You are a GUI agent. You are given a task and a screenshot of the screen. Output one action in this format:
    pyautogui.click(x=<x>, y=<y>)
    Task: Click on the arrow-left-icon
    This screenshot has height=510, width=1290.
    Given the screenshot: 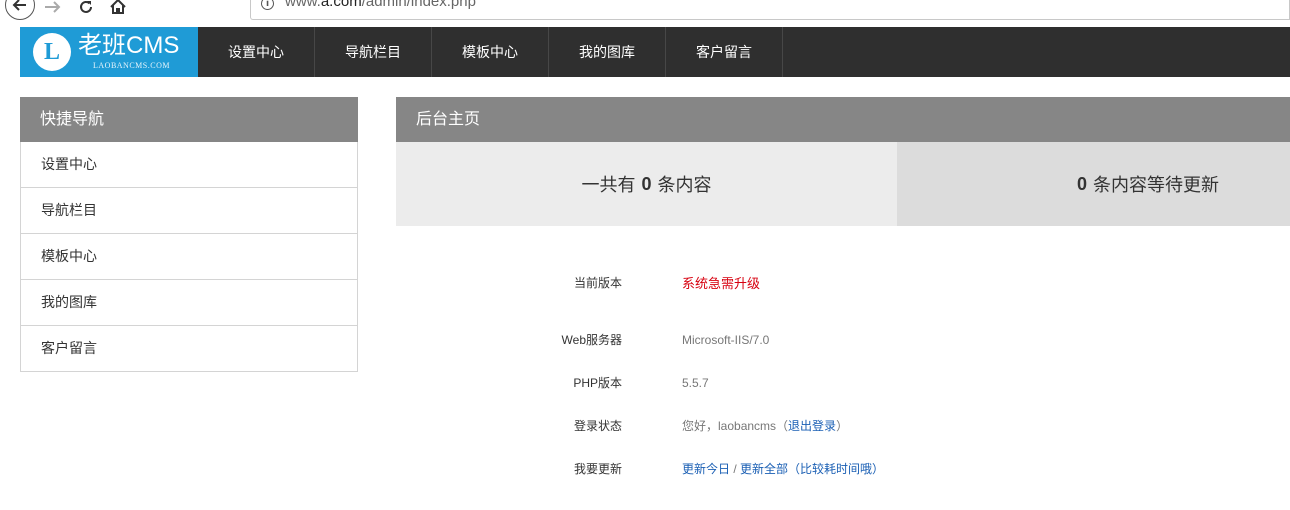 What is the action you would take?
    pyautogui.click(x=19, y=5)
    